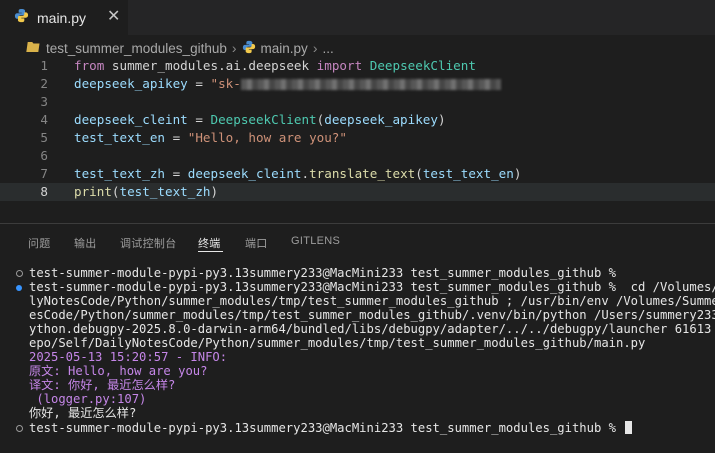 Image resolution: width=715 pixels, height=453 pixels. What do you see at coordinates (83, 413) in the screenshot?
I see `terminal-line: 你好, 最近怎么样?` at bounding box center [83, 413].